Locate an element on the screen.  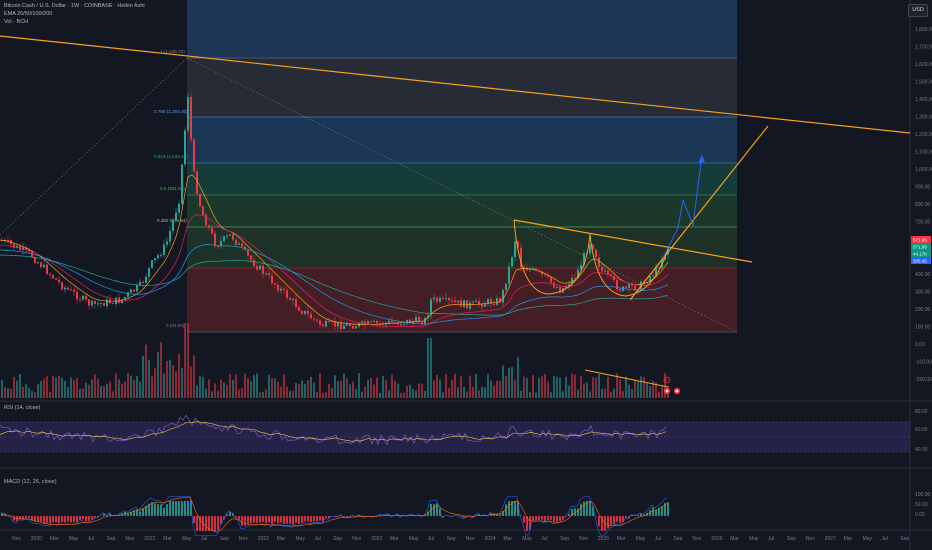
currency-button: USD is located at coordinates (918, 10).